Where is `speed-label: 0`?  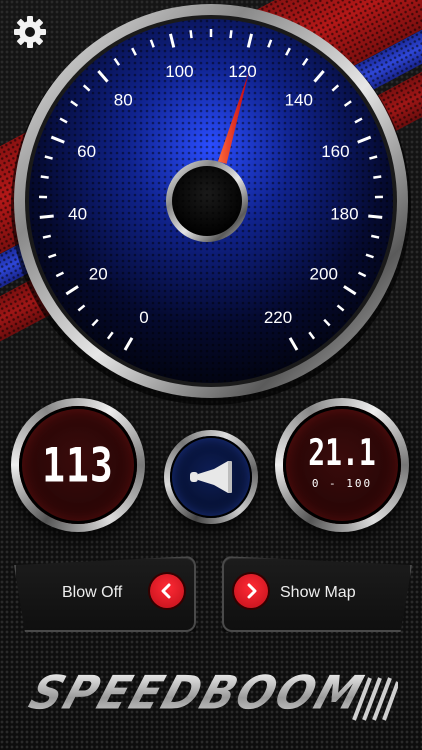
speed-label: 0 is located at coordinates (143, 317).